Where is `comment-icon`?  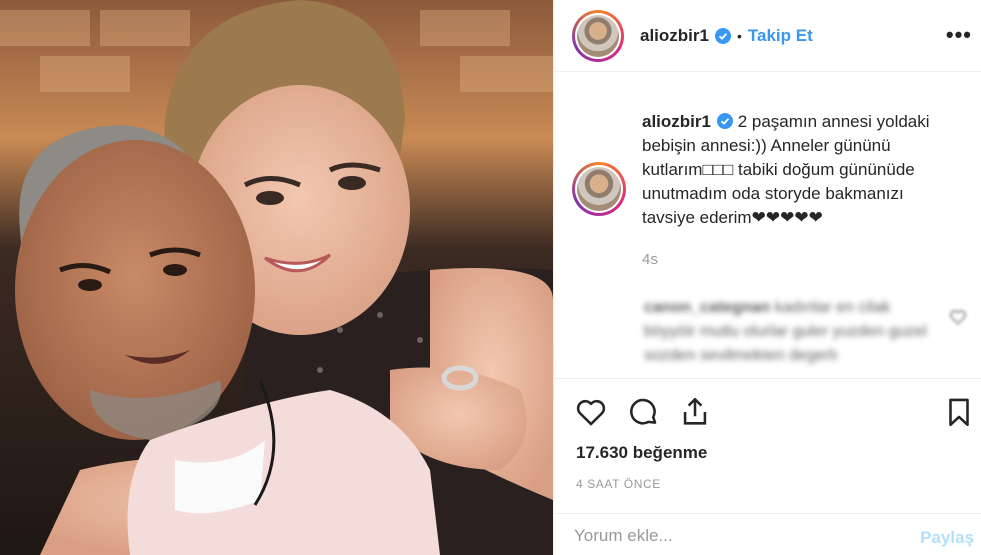 comment-icon is located at coordinates (643, 412).